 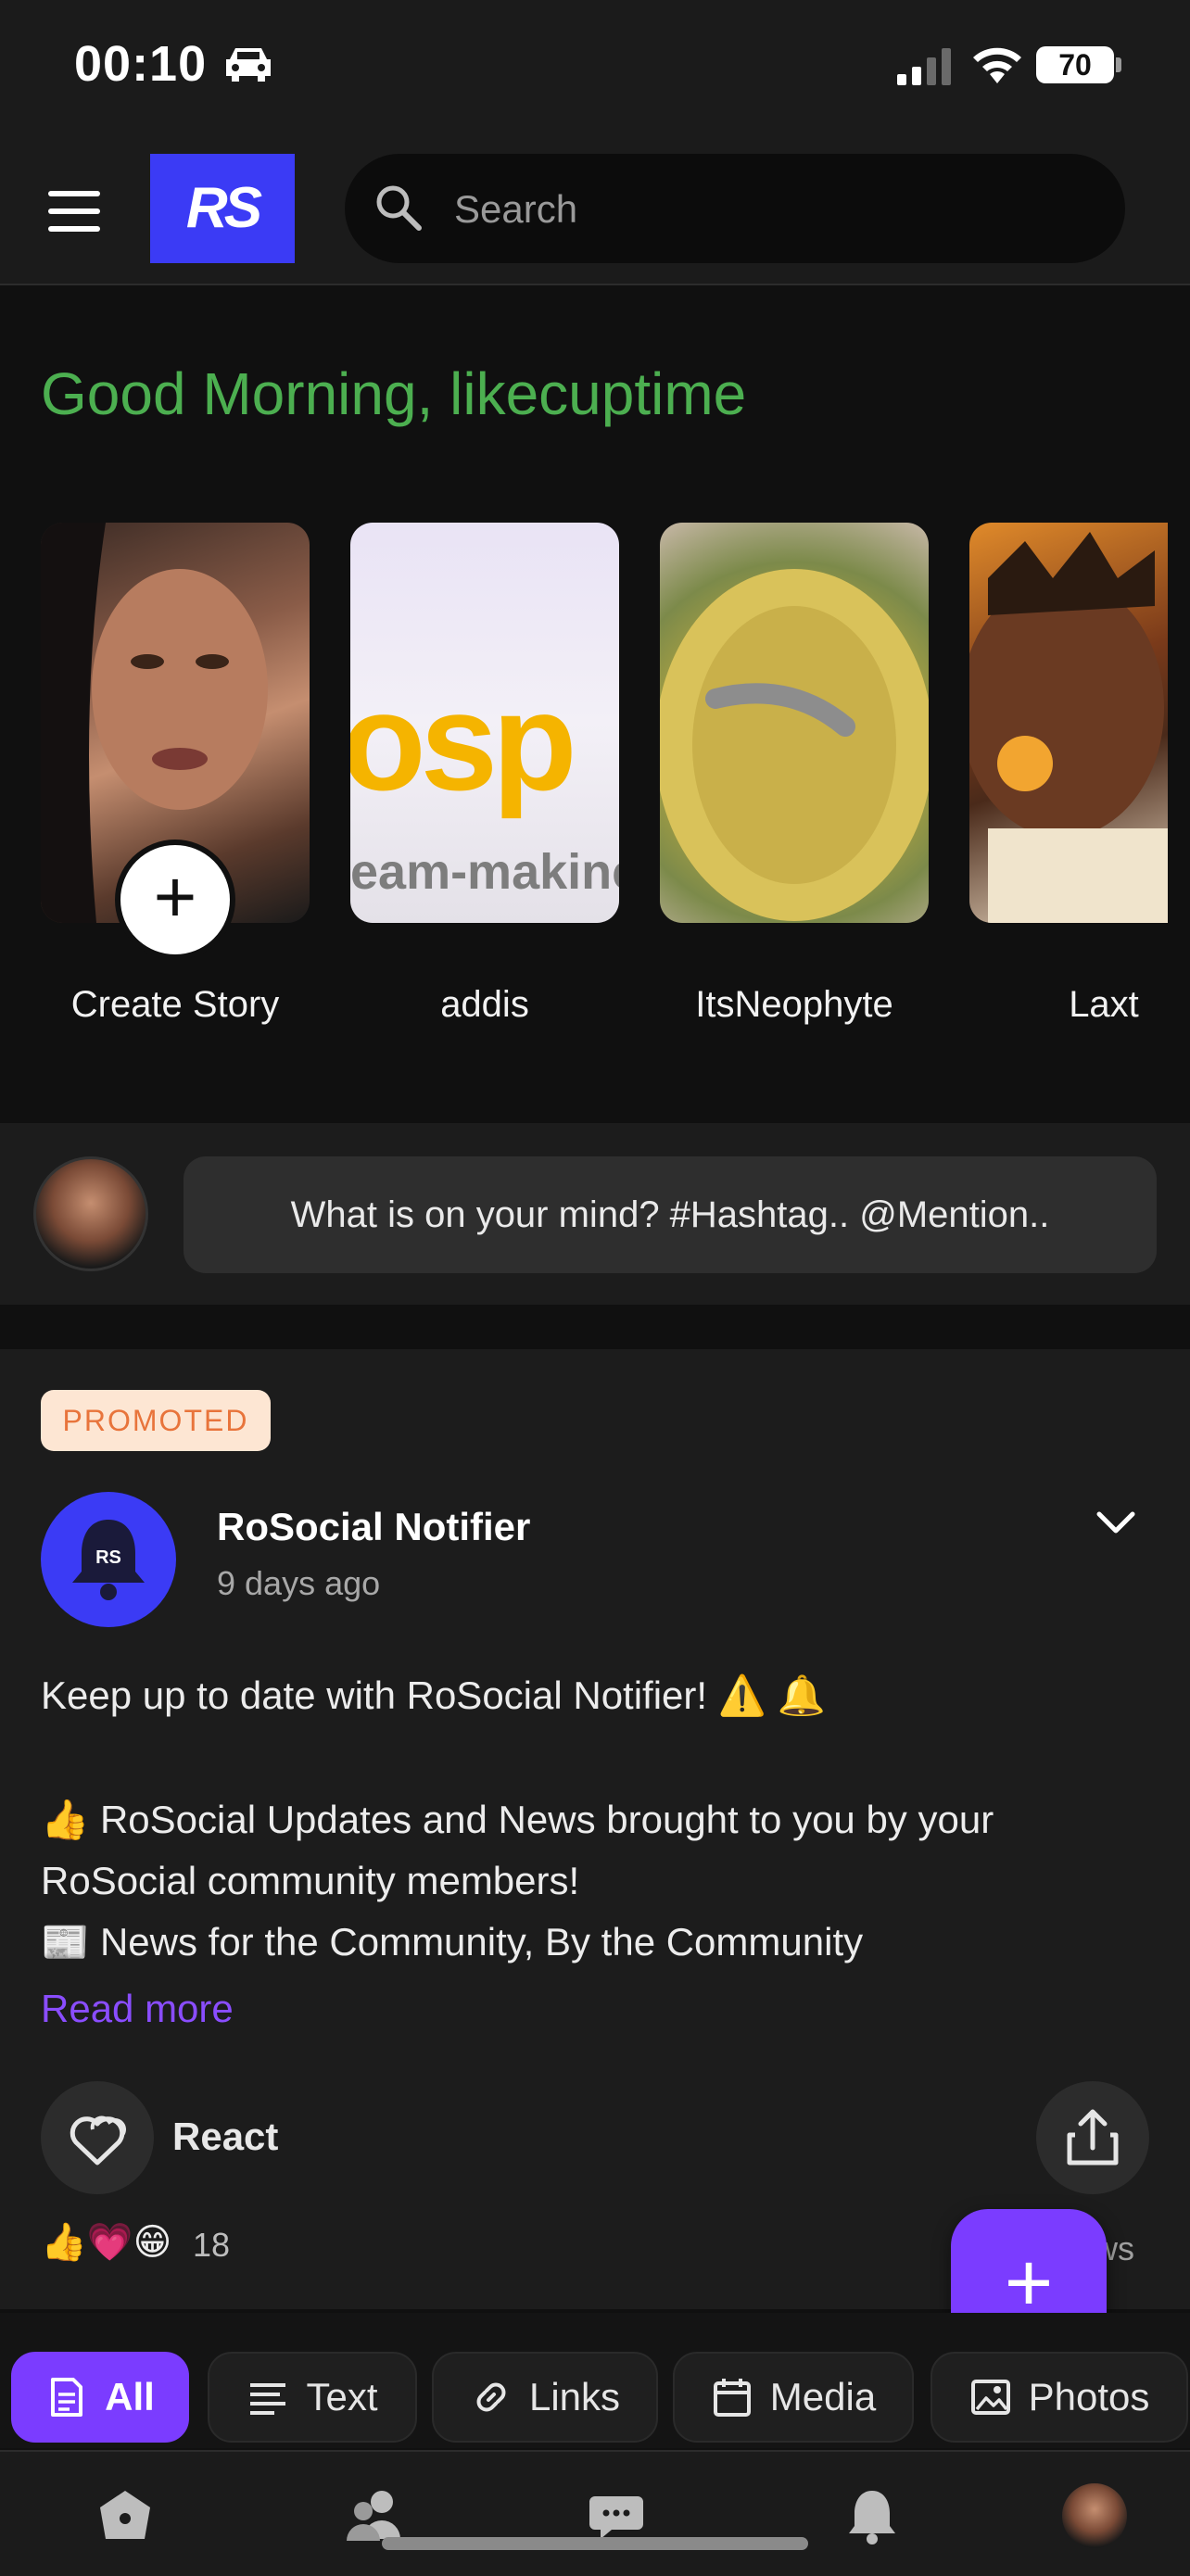 What do you see at coordinates (823, 2396) in the screenshot?
I see `filter-chip-label: Media` at bounding box center [823, 2396].